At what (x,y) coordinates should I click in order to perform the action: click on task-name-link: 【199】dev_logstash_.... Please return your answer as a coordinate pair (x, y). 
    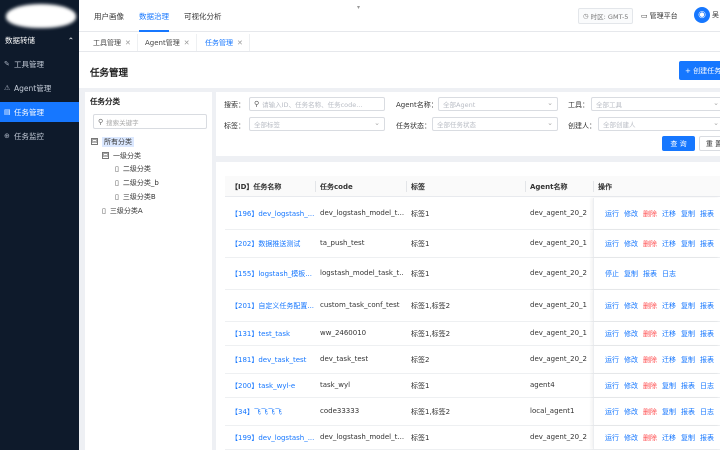
    Looking at the image, I should click on (273, 438).